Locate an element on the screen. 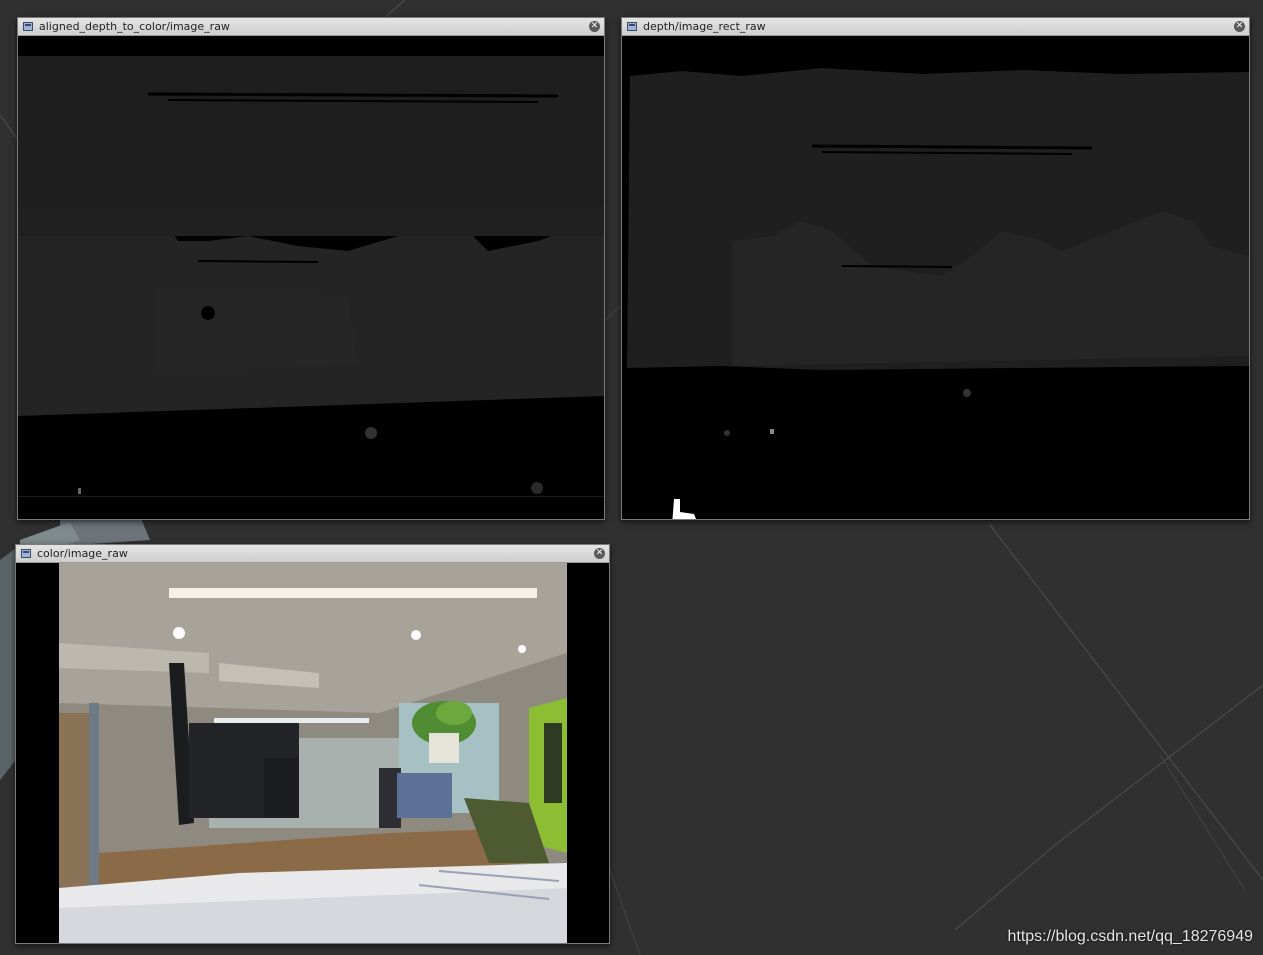  watermark-url: https://blog.csdn.net/qq_18276949 is located at coordinates (1130, 936).